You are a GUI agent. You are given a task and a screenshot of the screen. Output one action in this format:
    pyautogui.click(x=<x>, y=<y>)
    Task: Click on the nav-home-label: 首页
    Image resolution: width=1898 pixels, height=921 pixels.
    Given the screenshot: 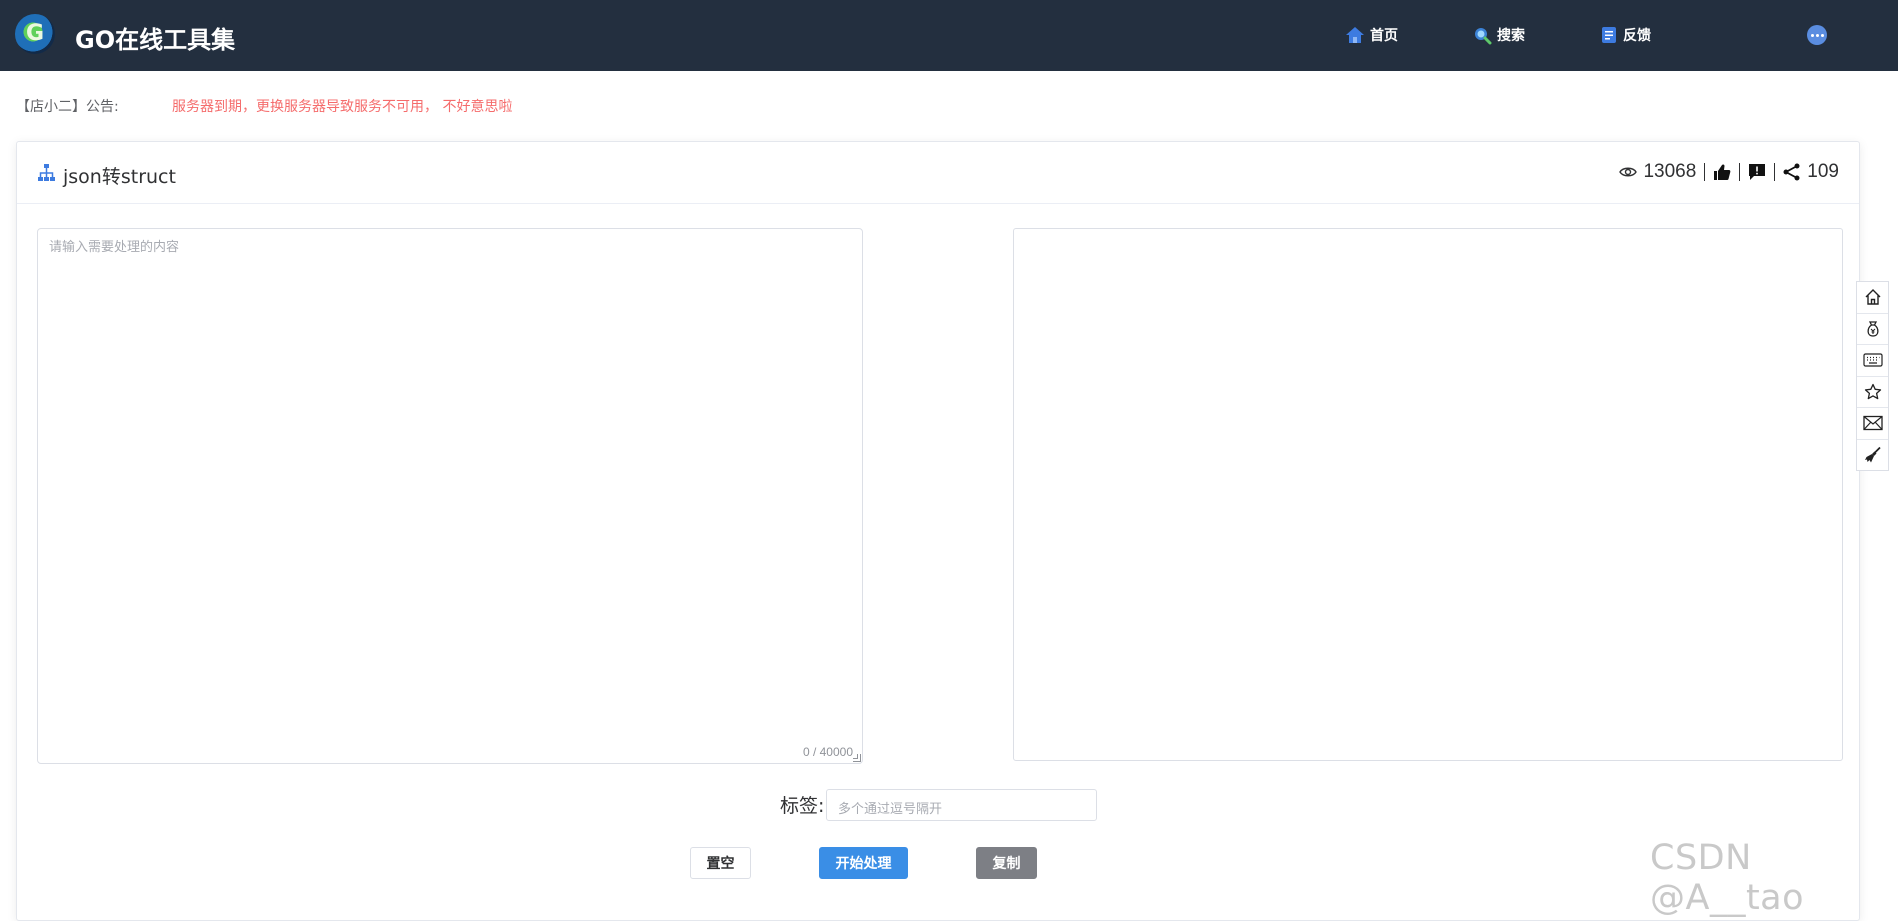 What is the action you would take?
    pyautogui.click(x=1384, y=36)
    